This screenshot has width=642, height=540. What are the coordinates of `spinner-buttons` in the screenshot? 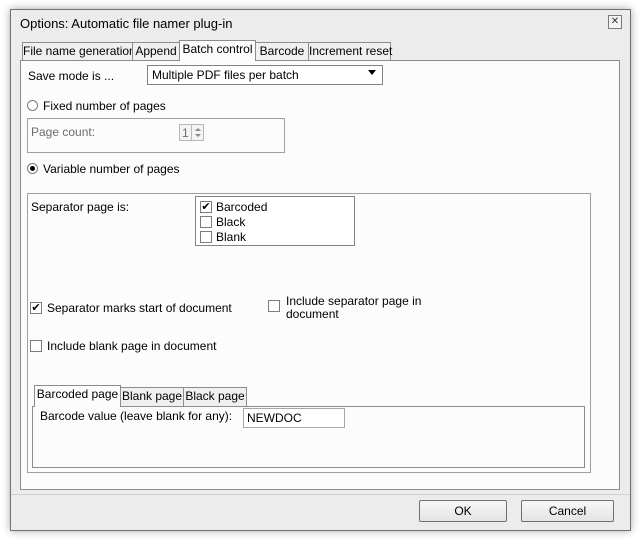 It's located at (197, 132).